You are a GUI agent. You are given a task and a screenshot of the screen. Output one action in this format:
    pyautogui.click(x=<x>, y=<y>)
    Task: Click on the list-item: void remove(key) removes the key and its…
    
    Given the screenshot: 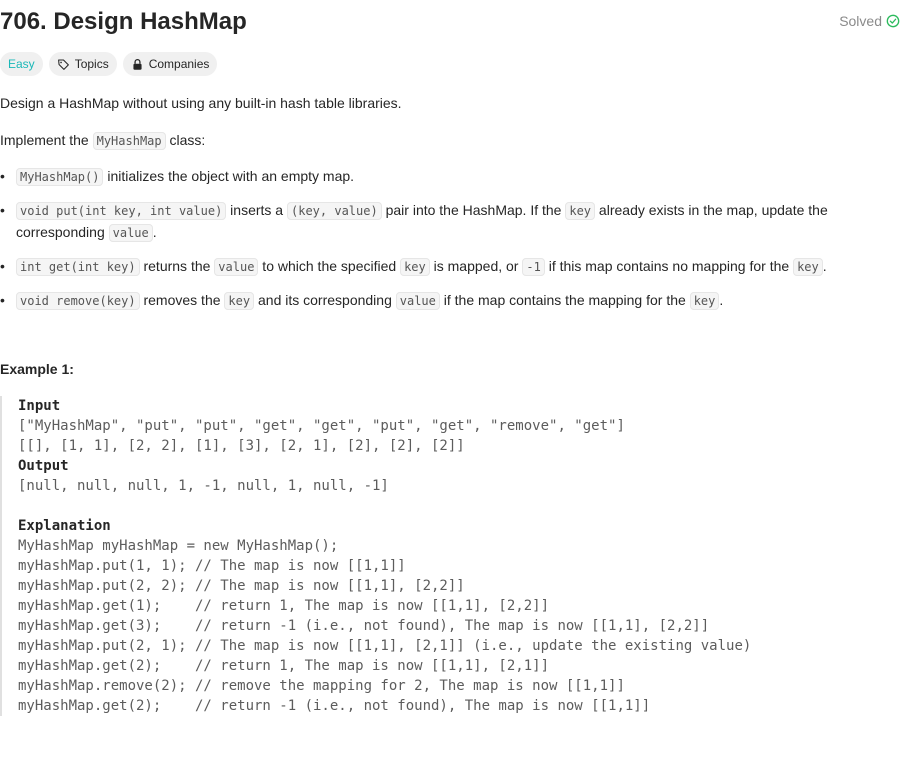 What is the action you would take?
    pyautogui.click(x=445, y=301)
    